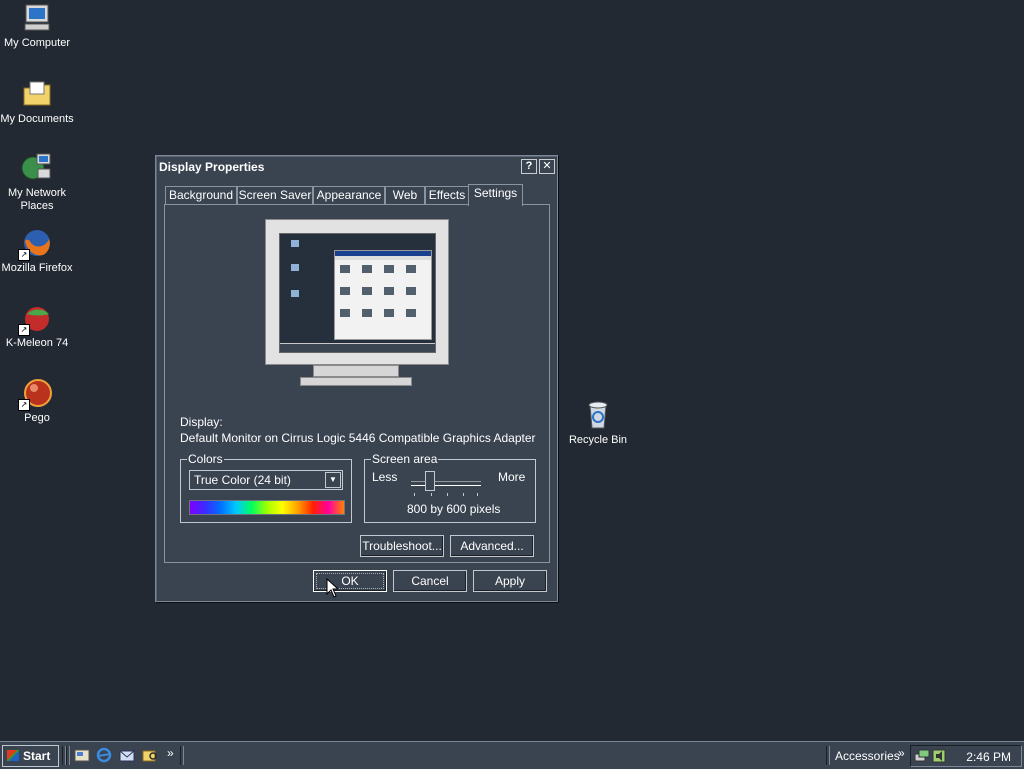 The image size is (1024, 769). What do you see at coordinates (37, 418) in the screenshot?
I see `desktop-icon-label: Pego` at bounding box center [37, 418].